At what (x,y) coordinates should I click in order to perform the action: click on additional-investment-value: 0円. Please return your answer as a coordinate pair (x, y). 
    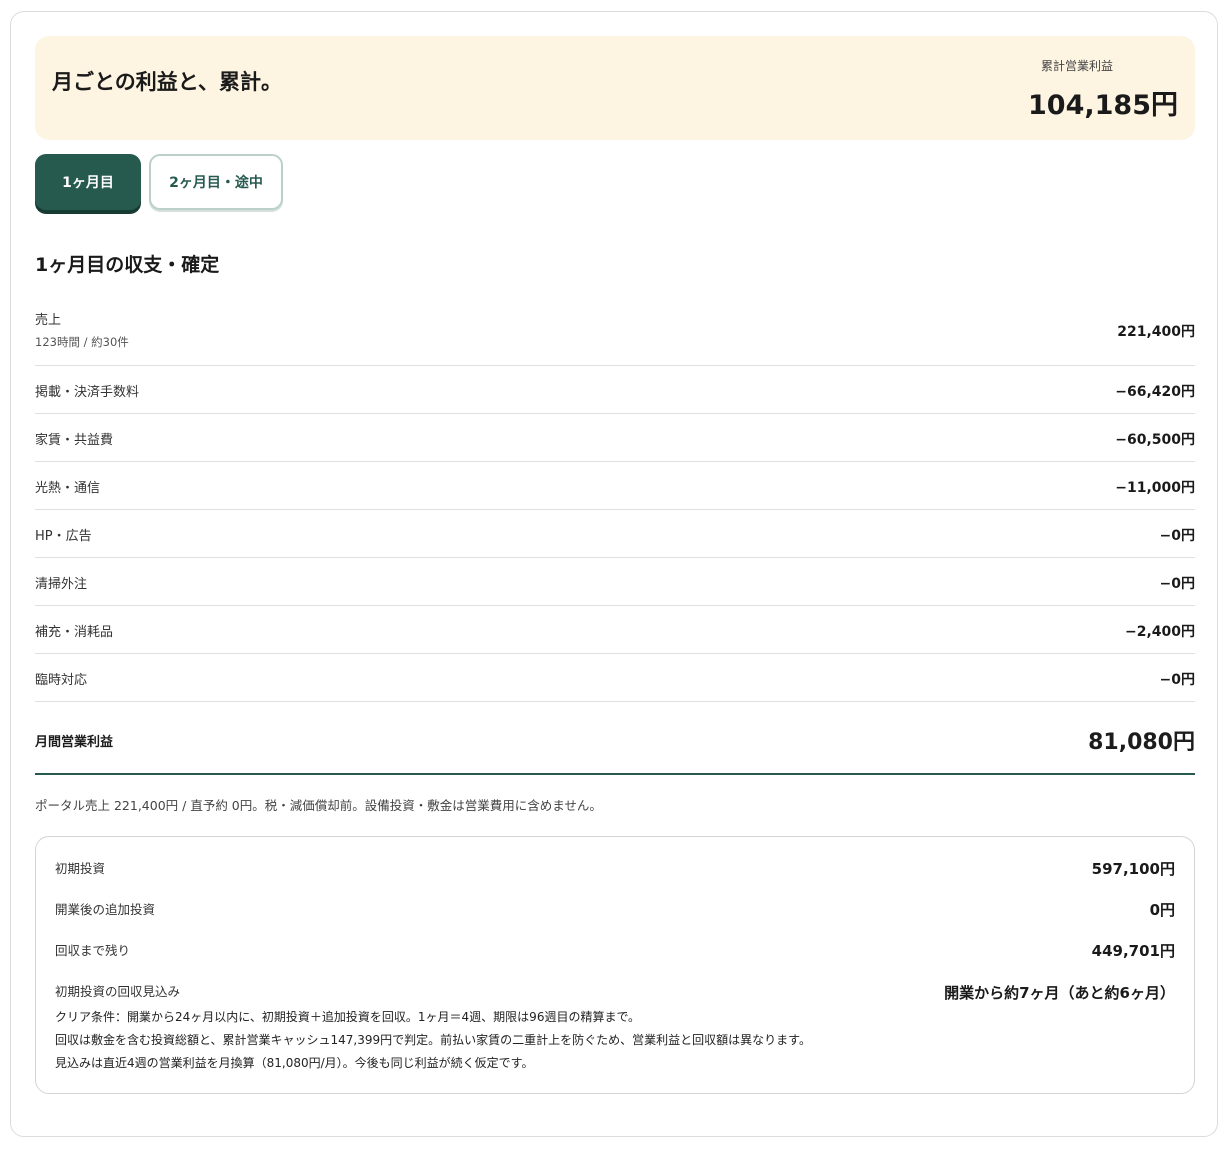
    Looking at the image, I should click on (1162, 910).